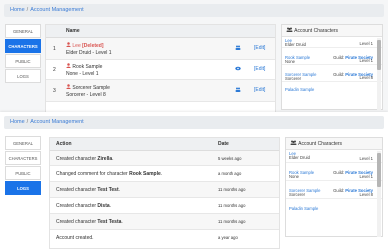  I want to click on row-number: 2, so click(54, 70).